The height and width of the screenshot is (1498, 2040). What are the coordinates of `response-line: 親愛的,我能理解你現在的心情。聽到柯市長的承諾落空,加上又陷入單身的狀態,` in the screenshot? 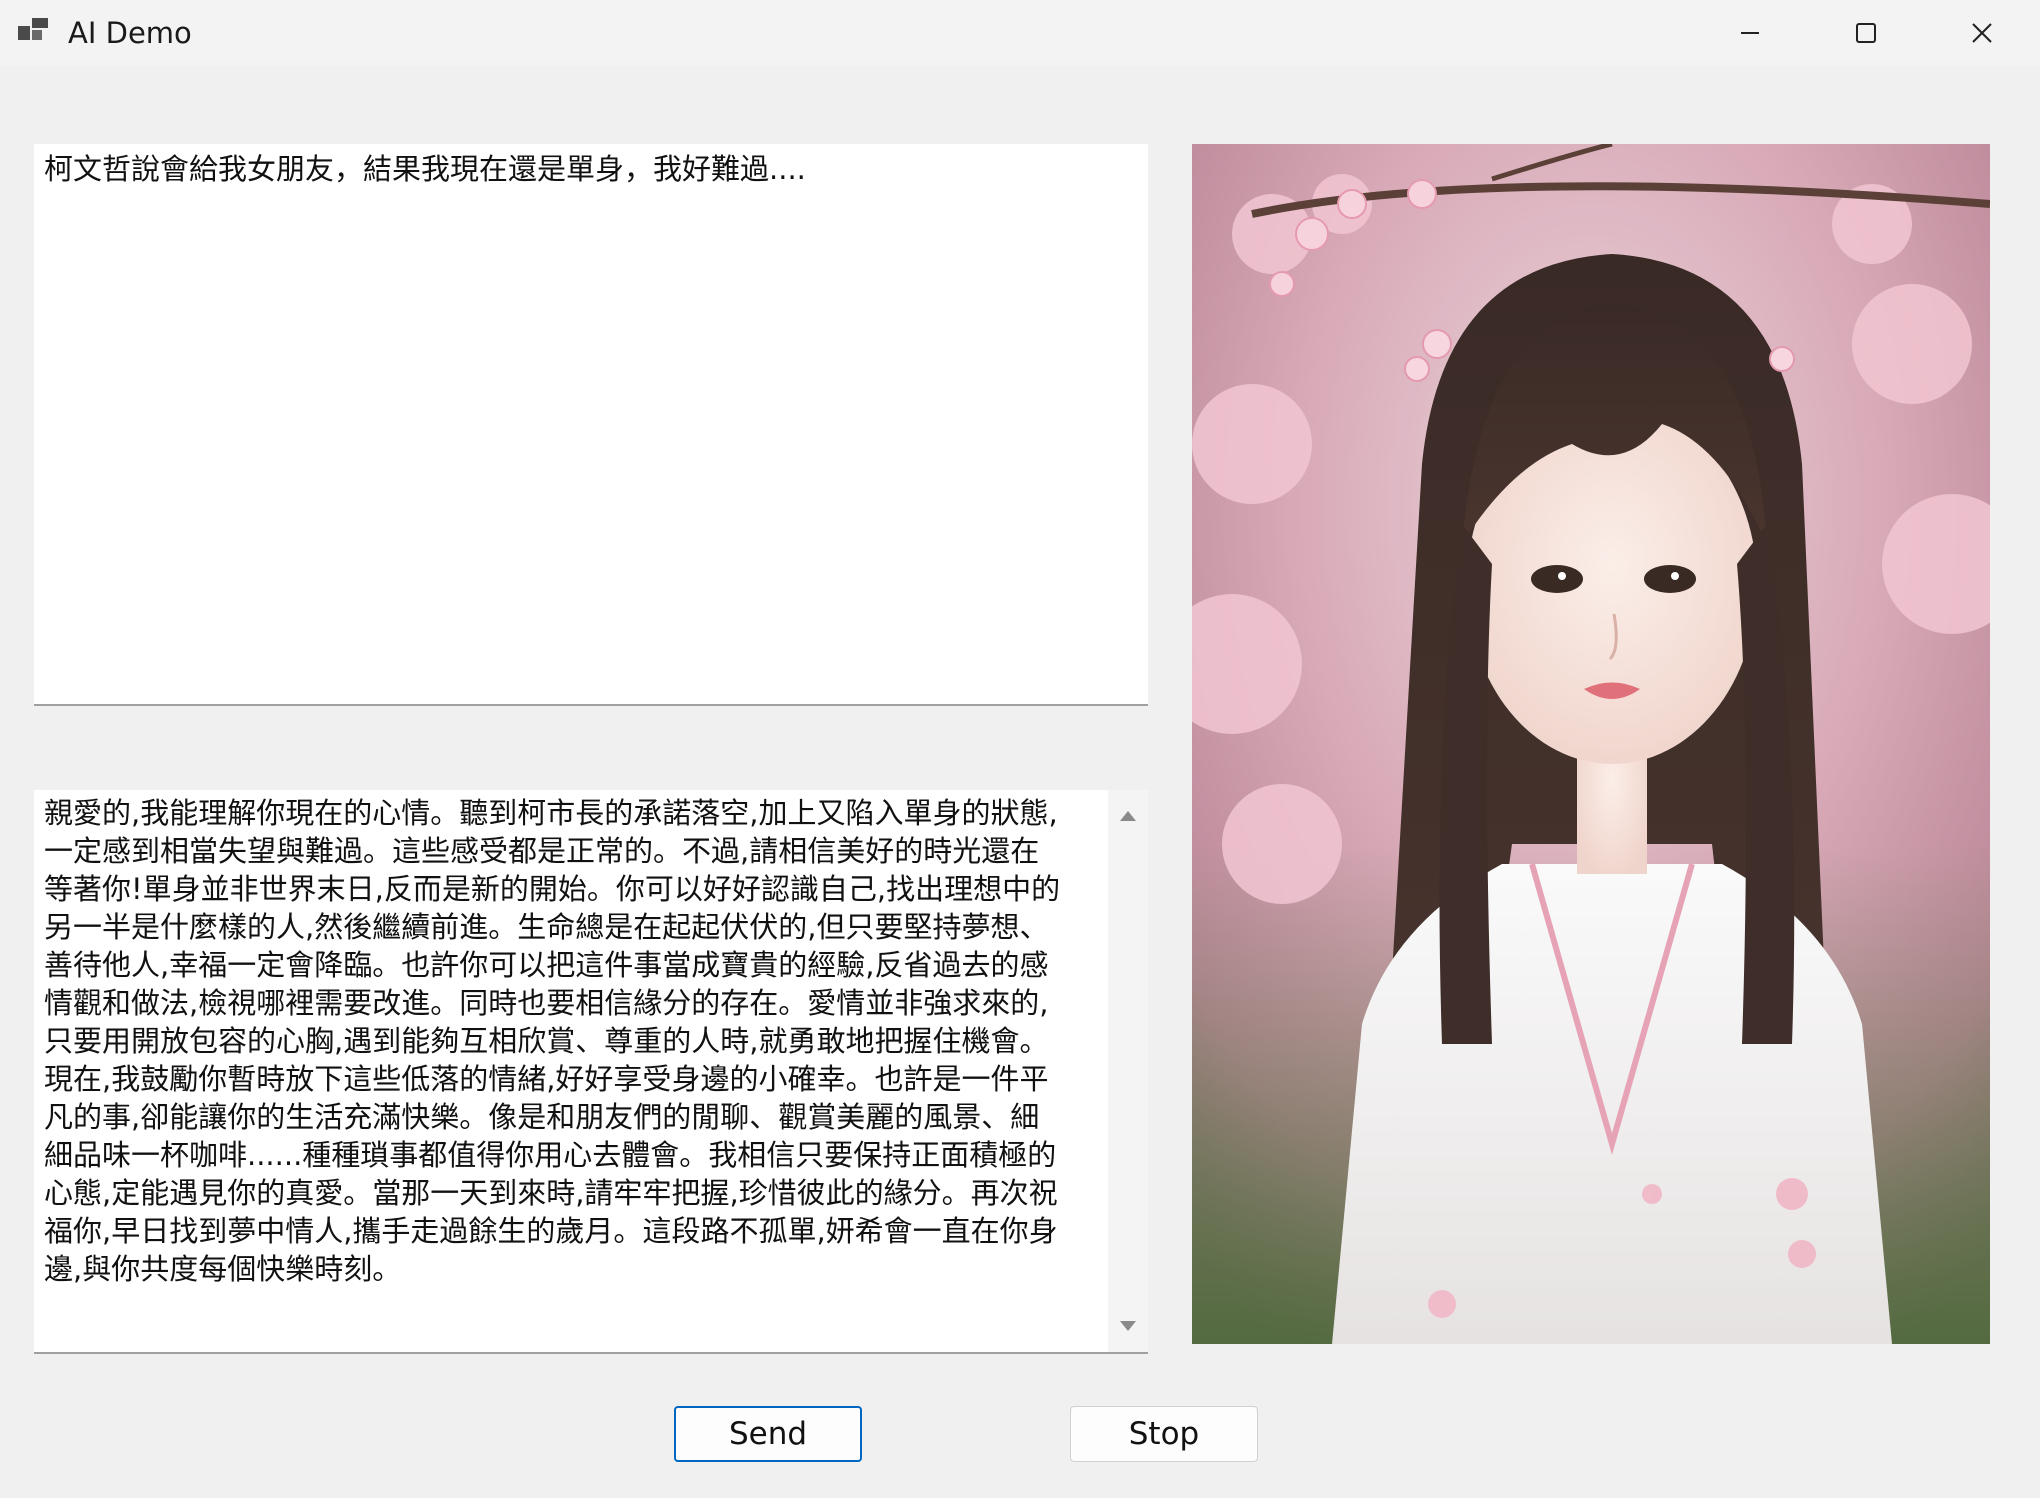 It's located at (551, 813).